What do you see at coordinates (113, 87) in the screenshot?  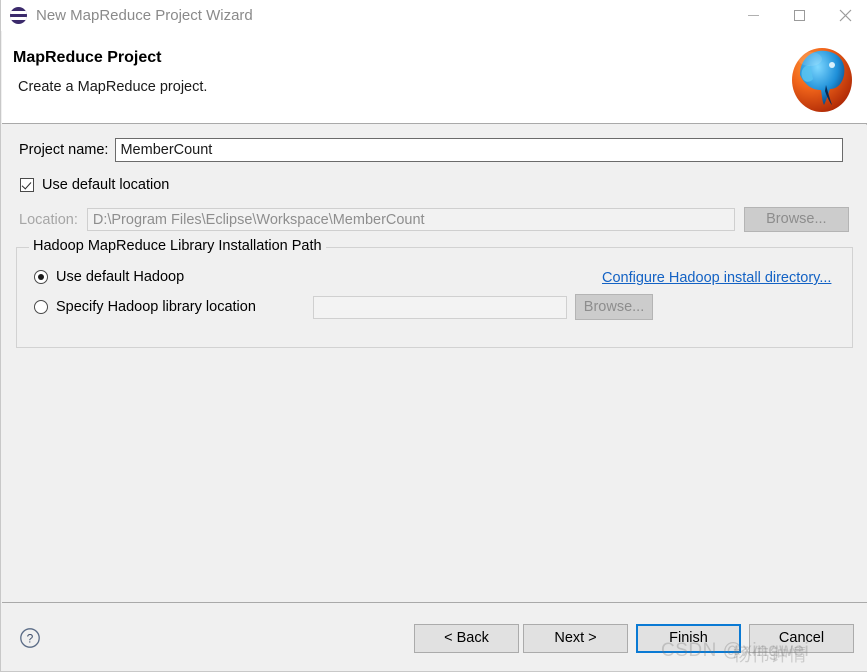 I see `page-subtitle: Create a MapReduce project.` at bounding box center [113, 87].